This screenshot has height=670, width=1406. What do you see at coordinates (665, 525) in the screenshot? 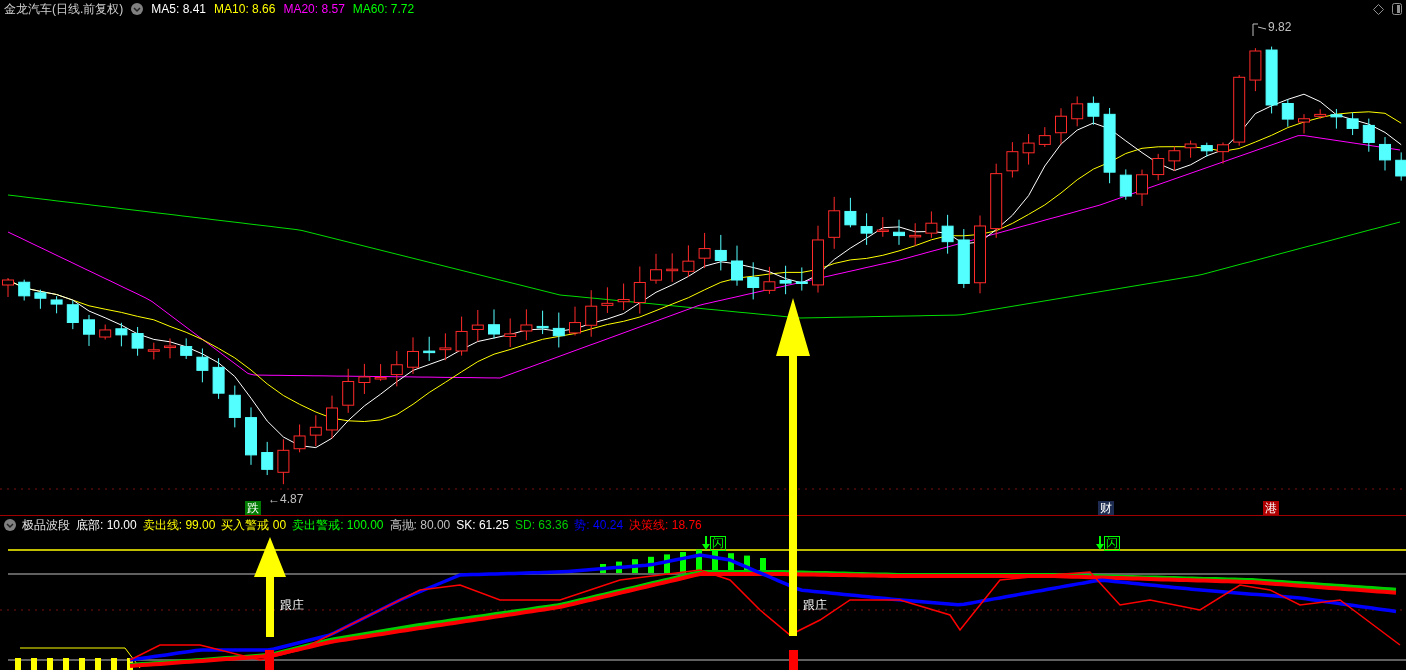
I see `indicator-value: 决策线: 18.76` at bounding box center [665, 525].